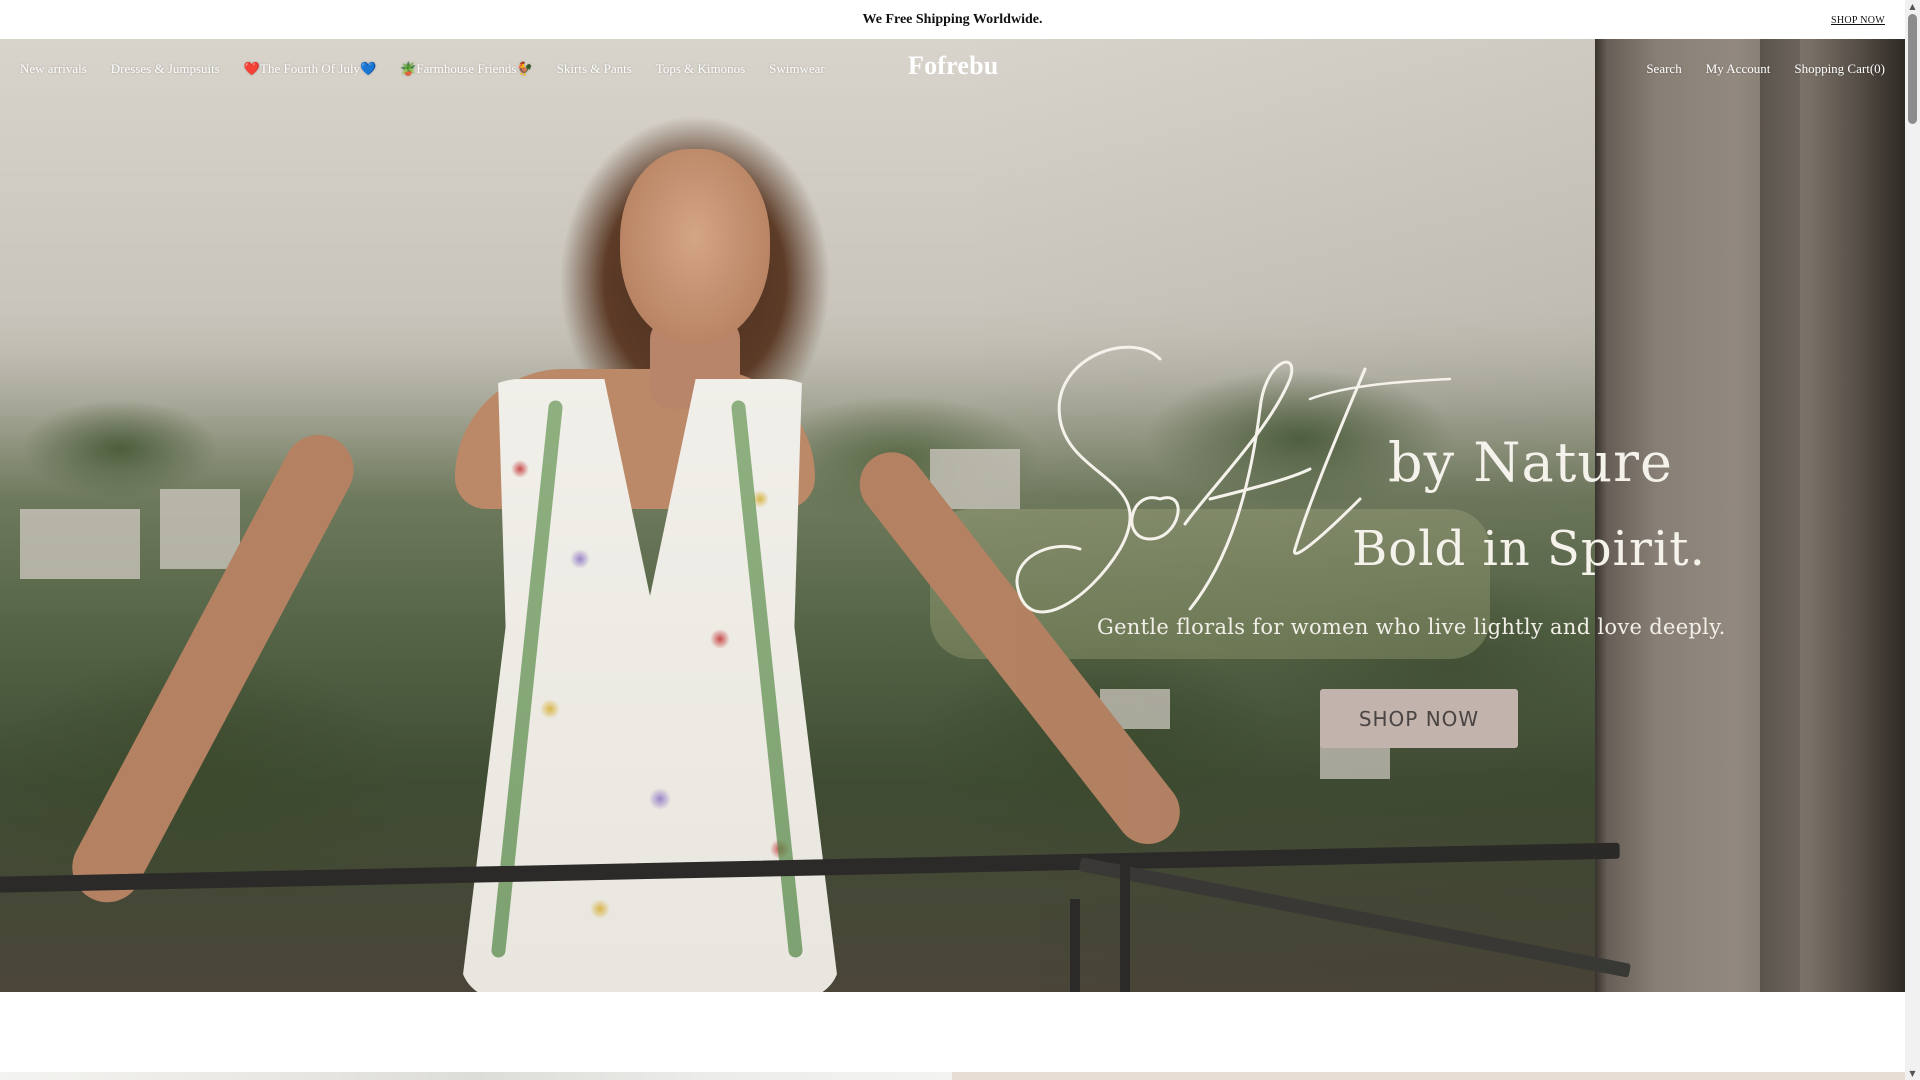 The width and height of the screenshot is (1920, 1080). Describe the element at coordinates (1419, 718) in the screenshot. I see `hero-shop-now-button: SHOP NOW` at that location.